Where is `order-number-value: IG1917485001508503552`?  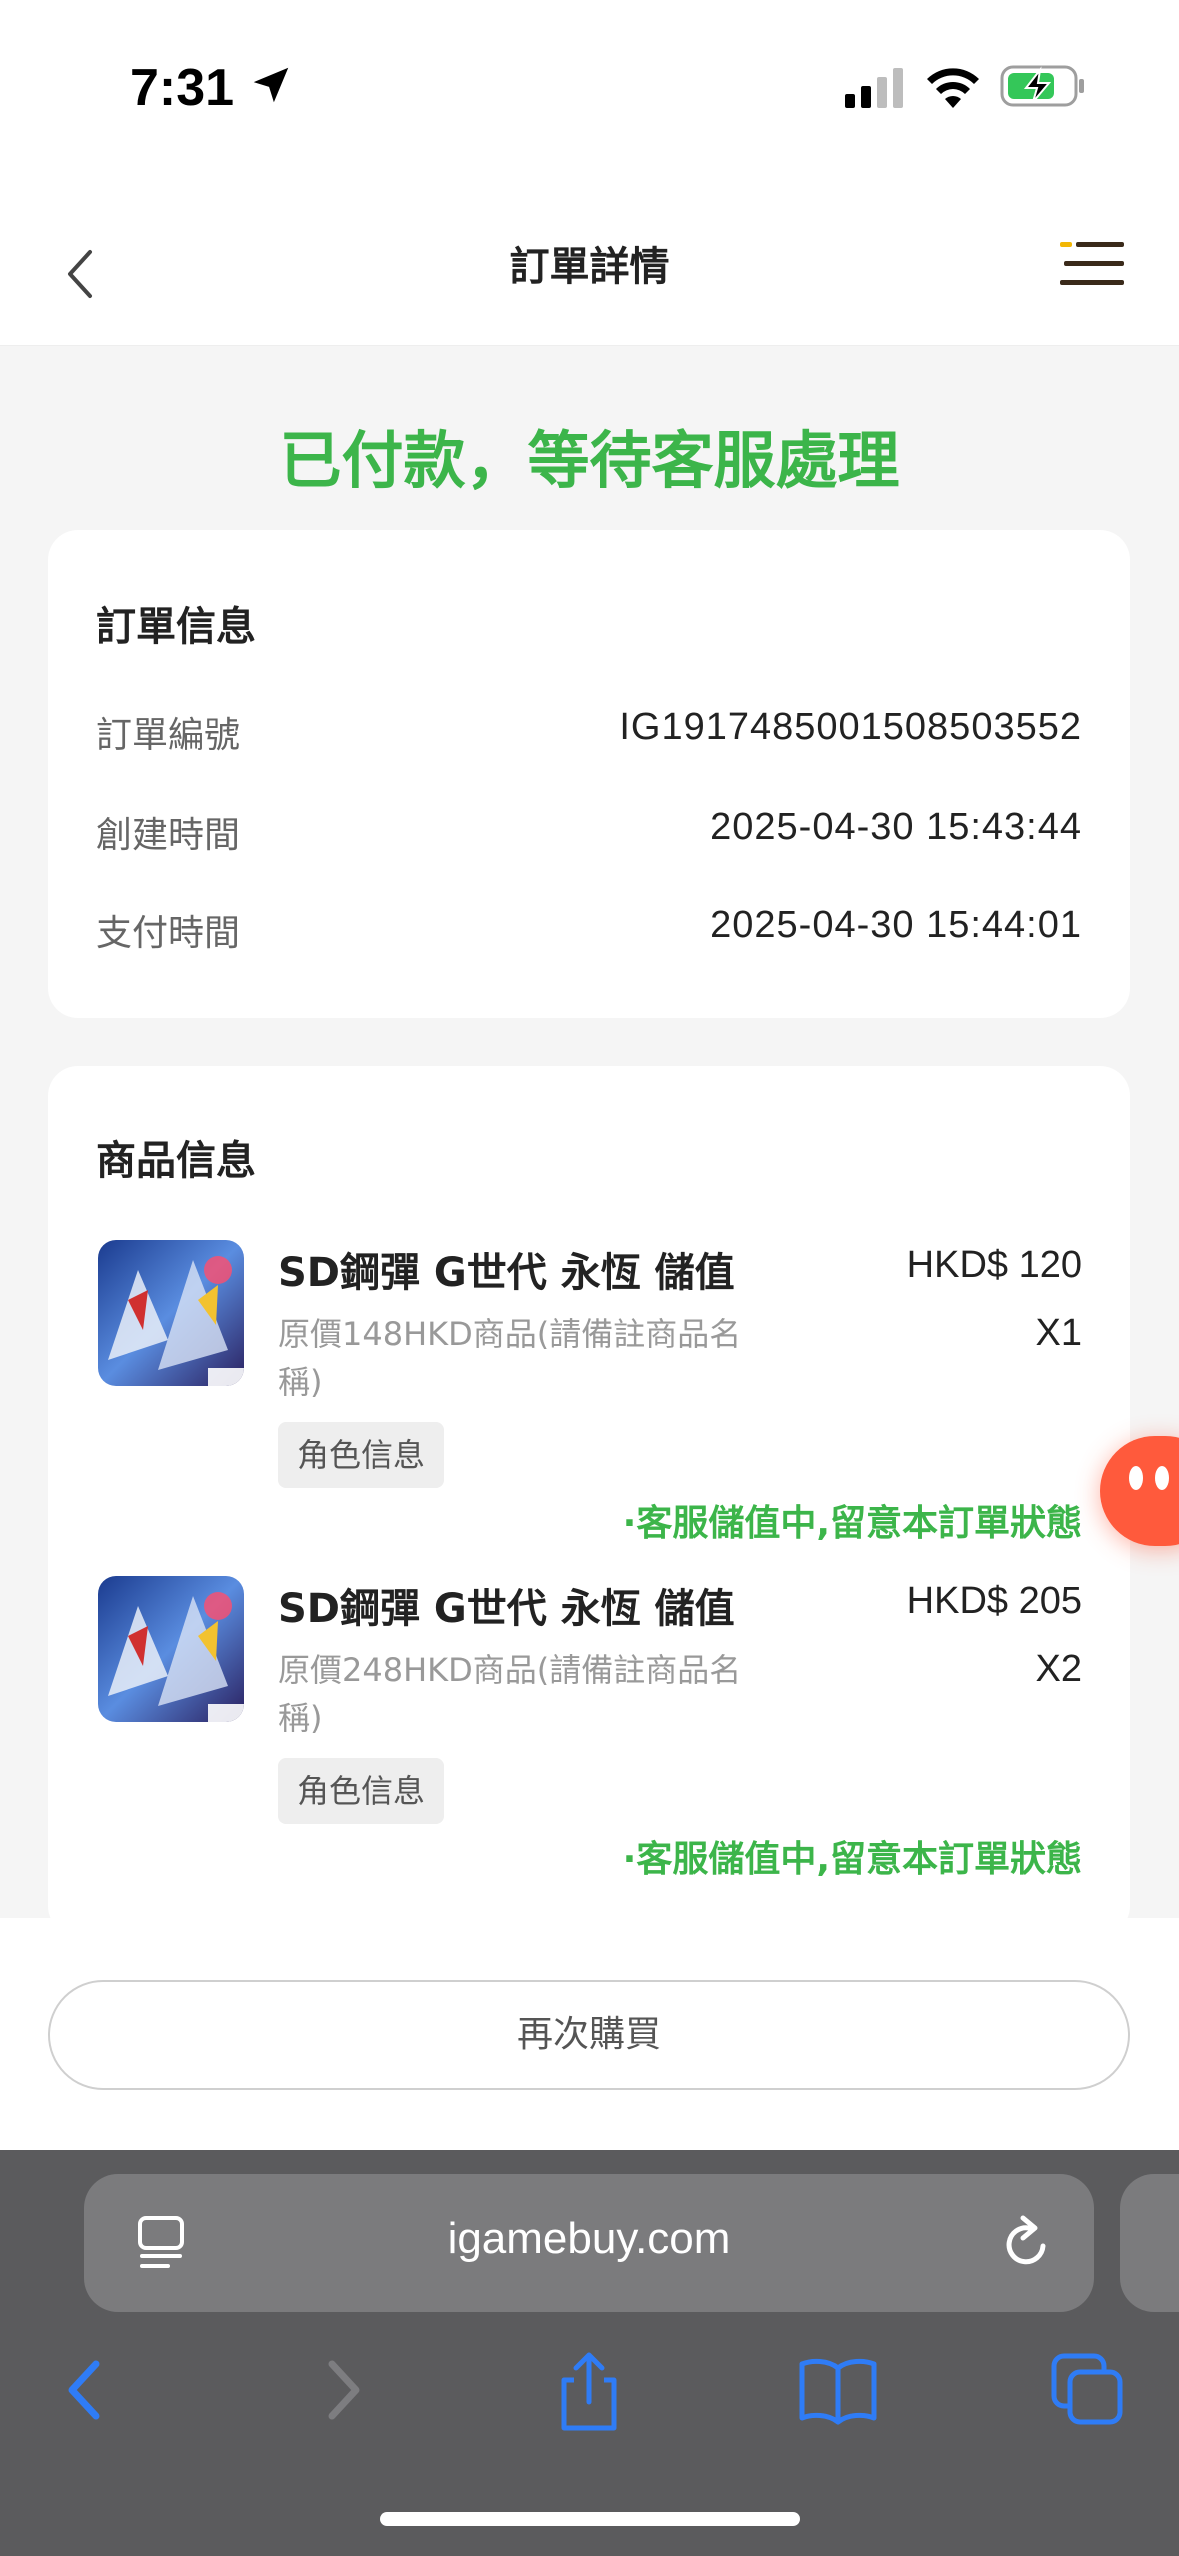
order-number-value: IG1917485001508503552 is located at coordinates (850, 727).